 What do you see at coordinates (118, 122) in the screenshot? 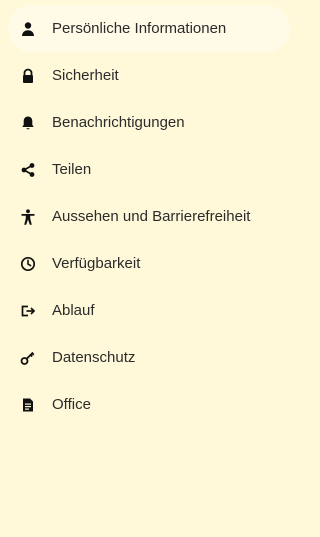
I see `nav-item-label: Benachrichtigungen` at bounding box center [118, 122].